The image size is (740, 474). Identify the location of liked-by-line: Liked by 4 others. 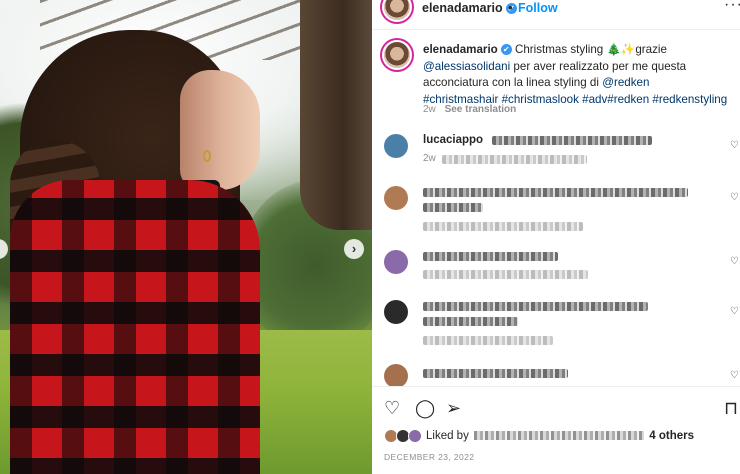
(560, 436).